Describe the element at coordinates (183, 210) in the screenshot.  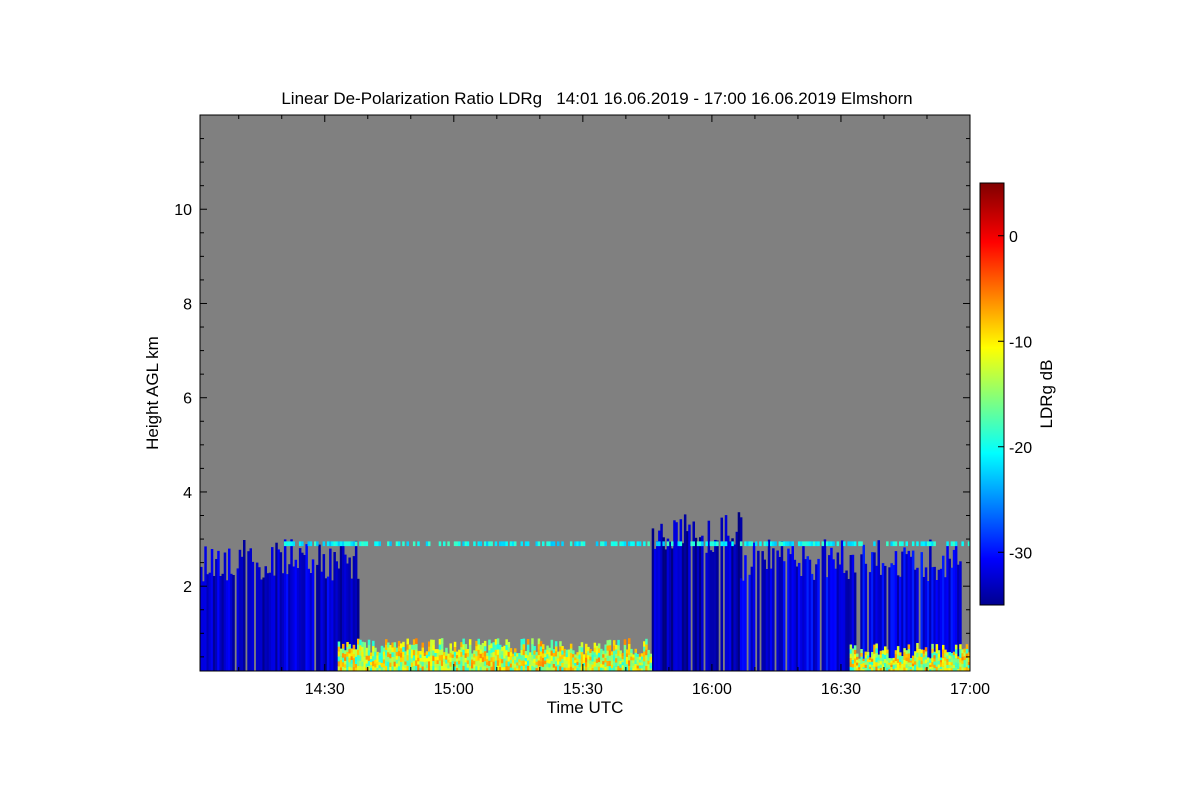
I see `y-tick-label: 10` at that location.